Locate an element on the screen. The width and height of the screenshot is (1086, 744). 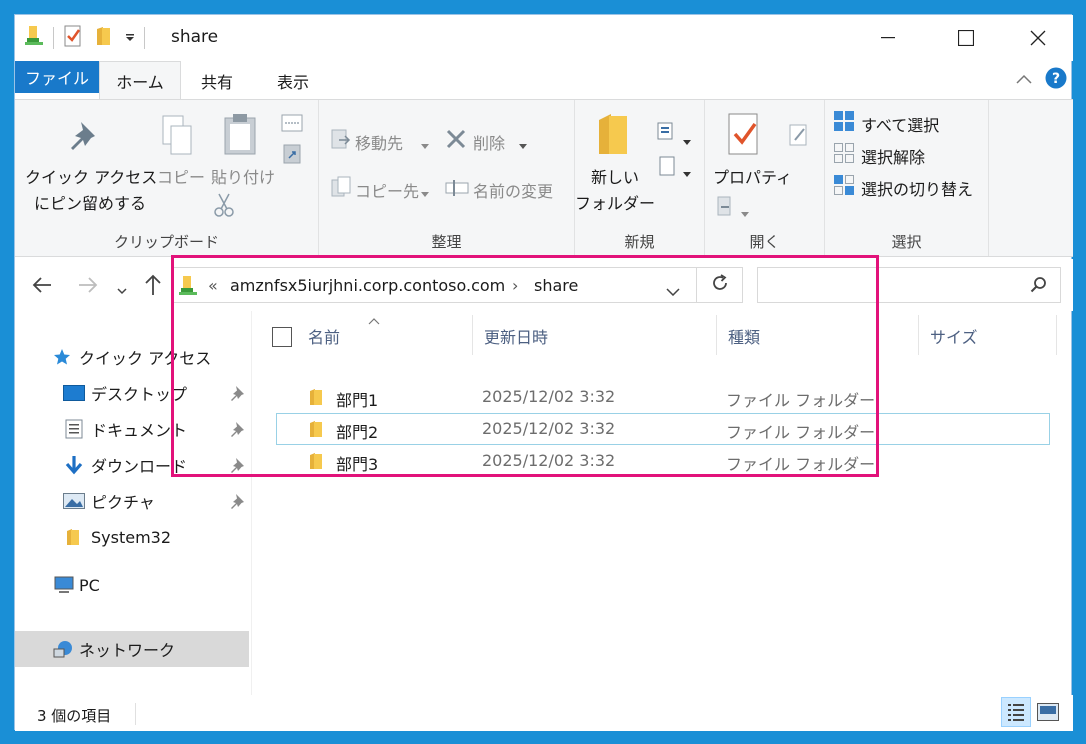
copy-path-icon is located at coordinates (292, 125).